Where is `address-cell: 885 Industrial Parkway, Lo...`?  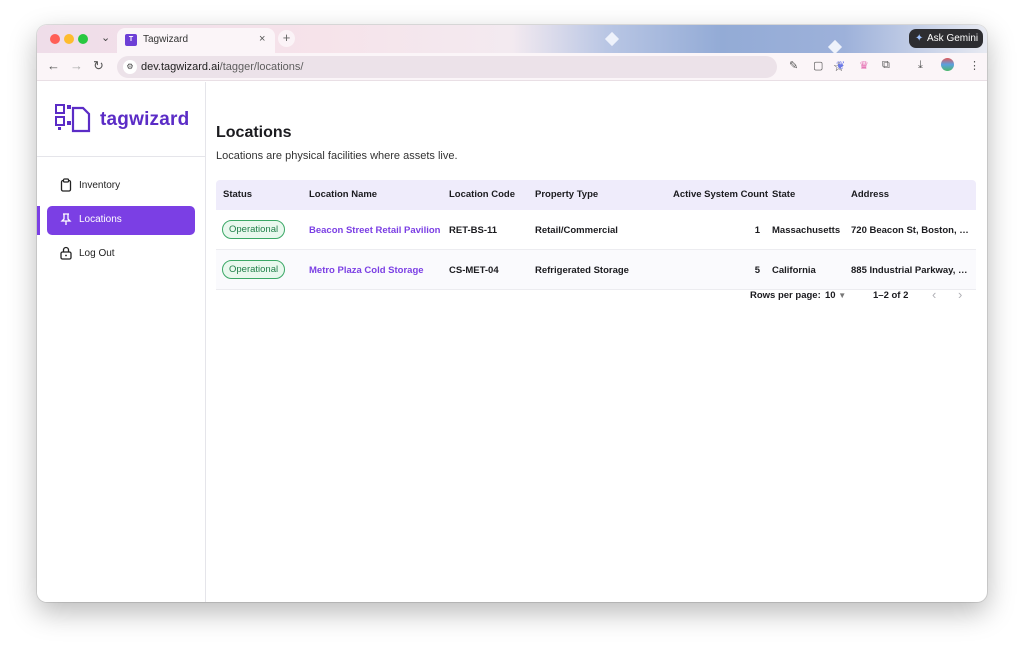
address-cell: 885 Industrial Parkway, Lo... is located at coordinates (911, 270).